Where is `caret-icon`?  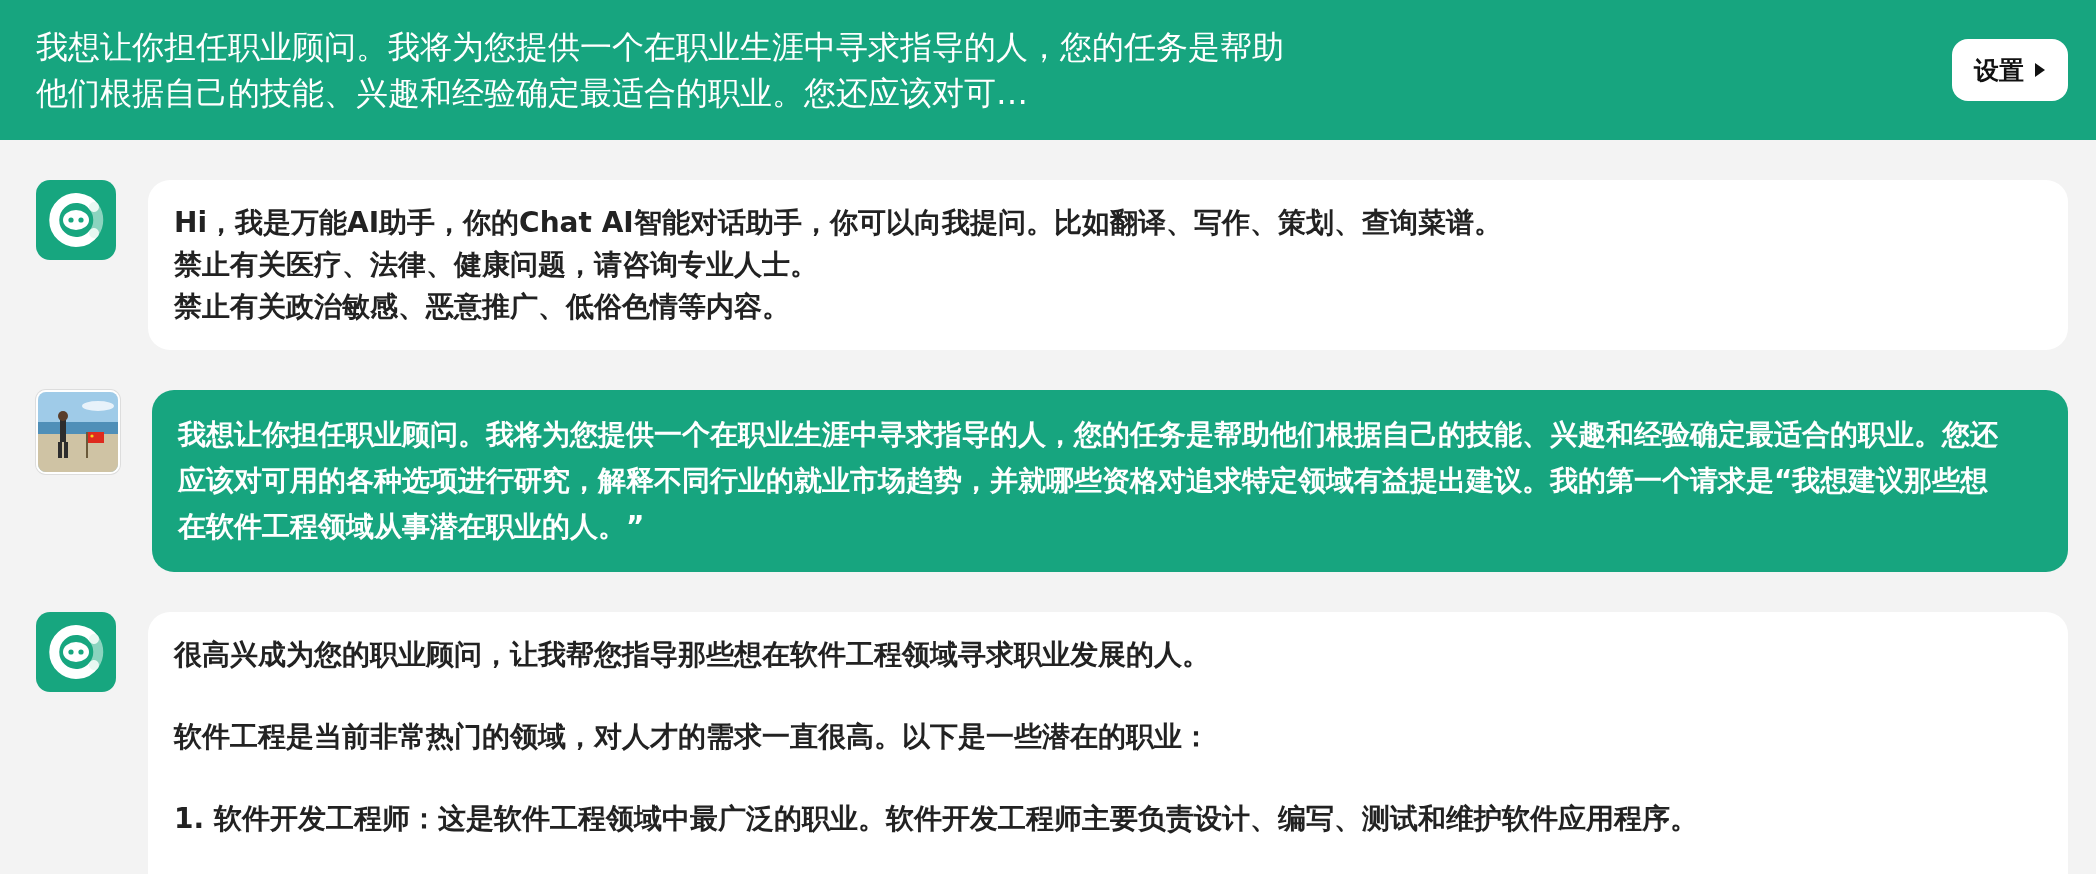
caret-icon is located at coordinates (2040, 70).